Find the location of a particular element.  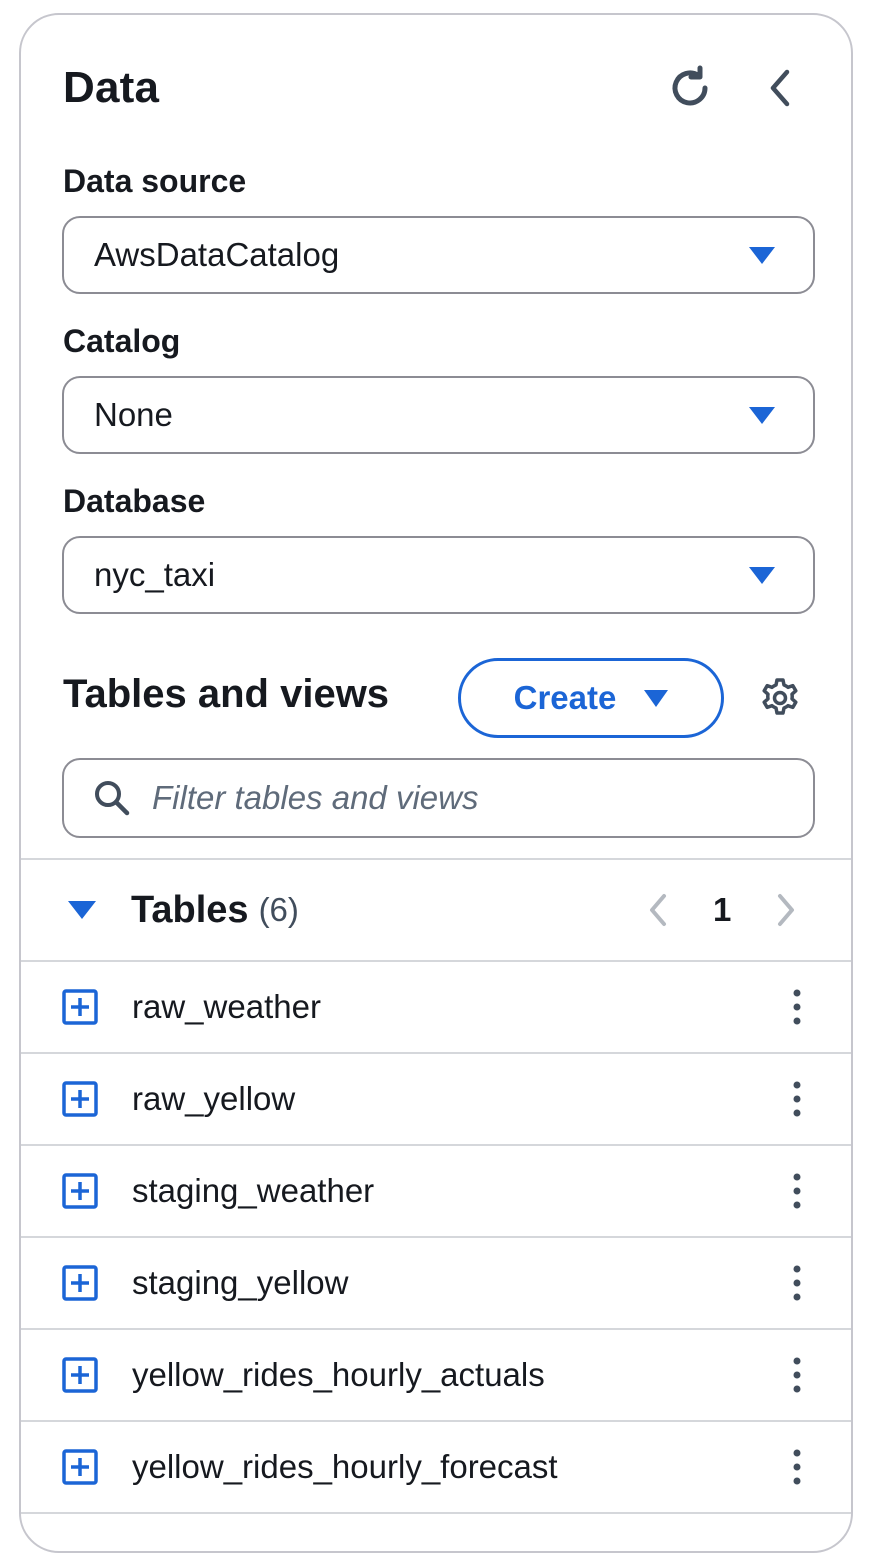

create-button: Create is located at coordinates (591, 698).